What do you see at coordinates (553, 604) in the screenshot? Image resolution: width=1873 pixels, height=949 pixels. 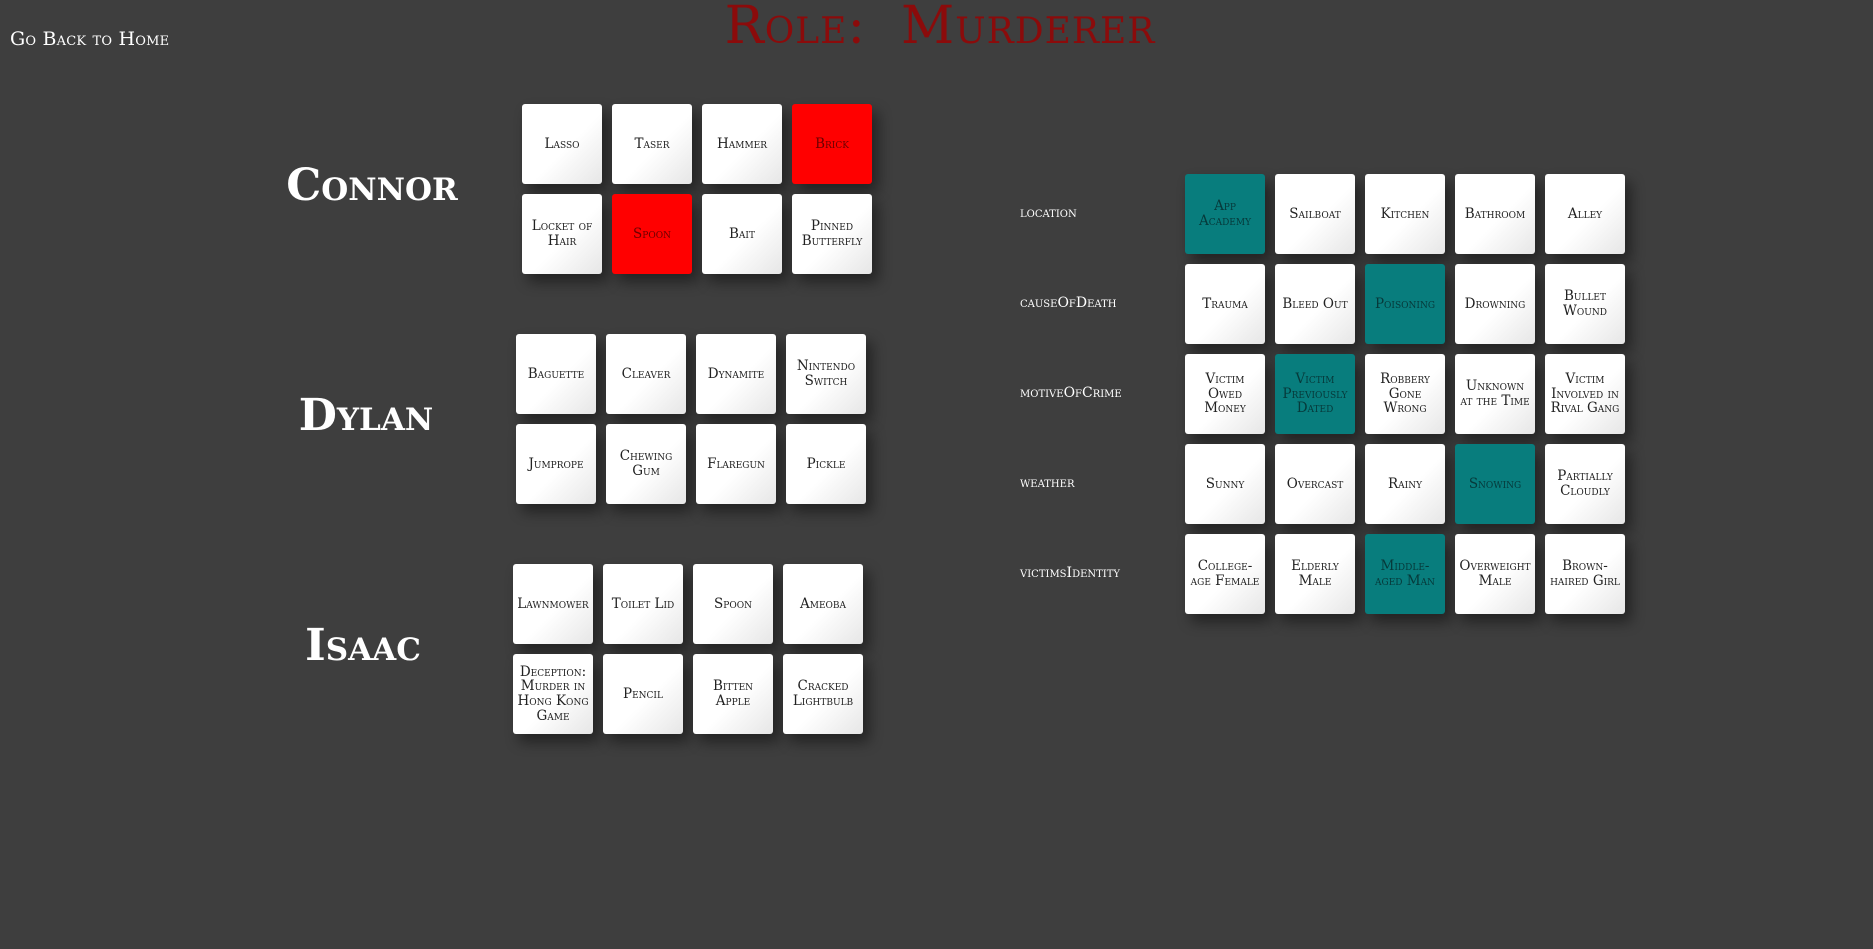 I see `card: Lawnmower` at bounding box center [553, 604].